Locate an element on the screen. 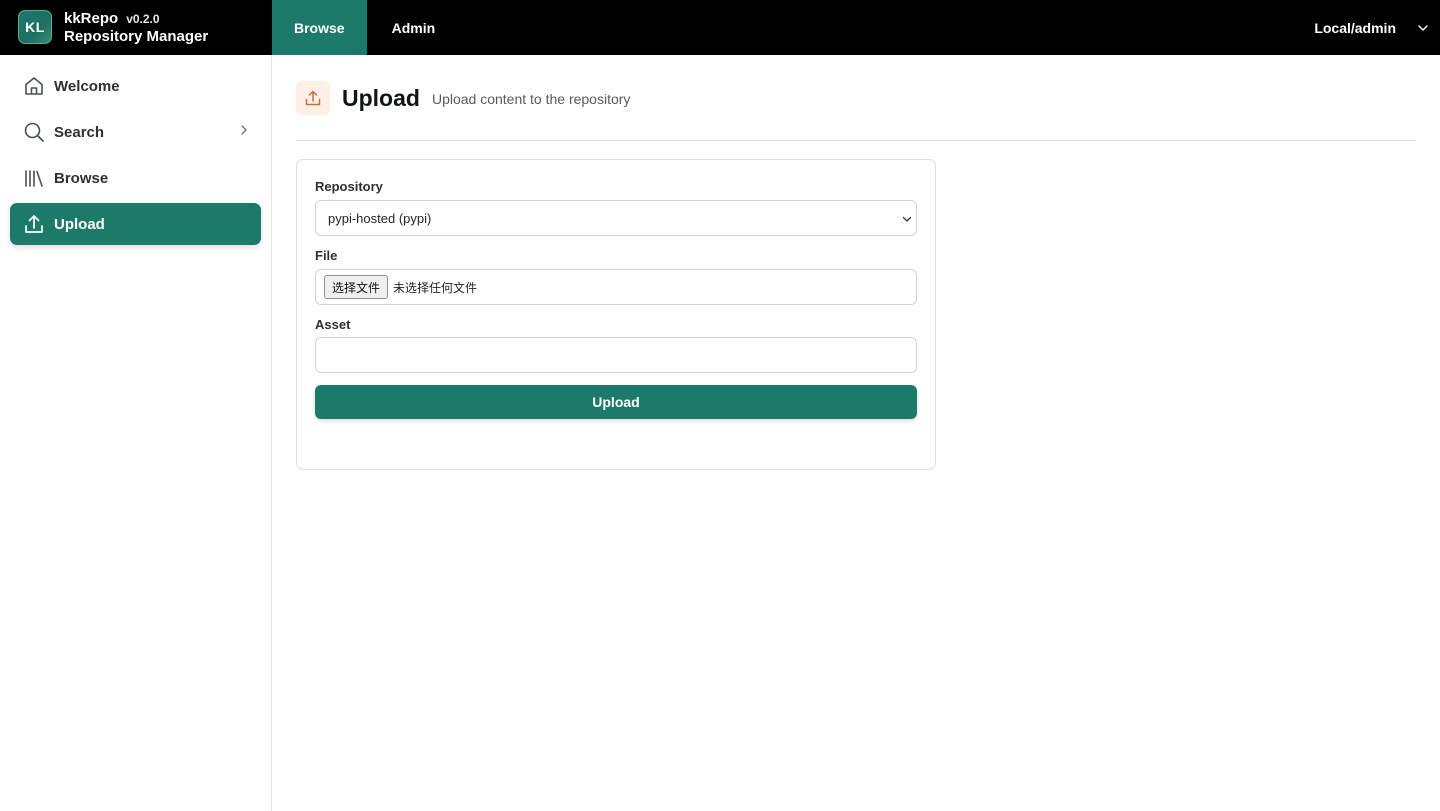 Image resolution: width=1440 pixels, height=811 pixels. brand-text: kkRepo v0.2.0 Repository Manager is located at coordinates (136, 27).